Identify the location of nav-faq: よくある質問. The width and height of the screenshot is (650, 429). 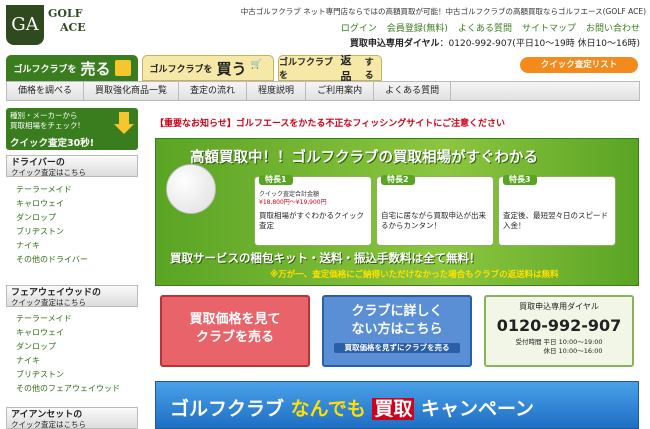
(413, 91).